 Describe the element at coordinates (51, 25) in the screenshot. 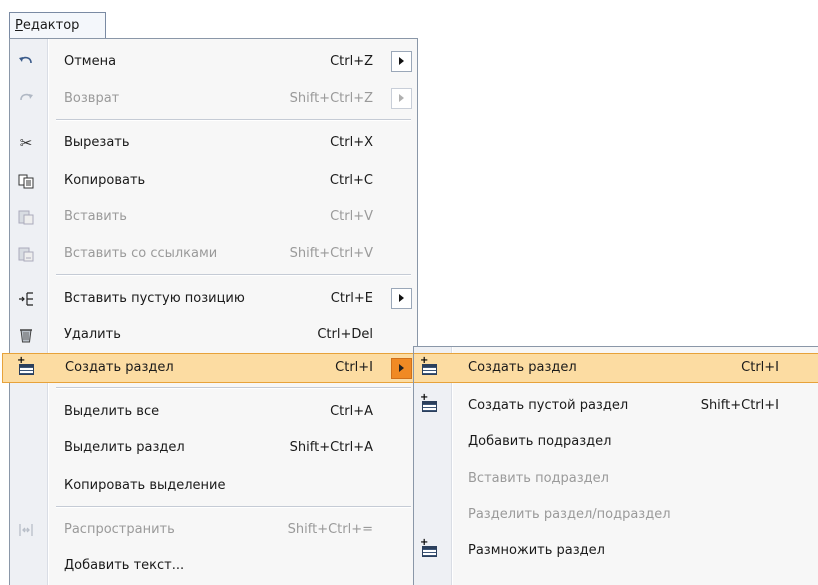

I see `menu-editor-label: едактор` at that location.